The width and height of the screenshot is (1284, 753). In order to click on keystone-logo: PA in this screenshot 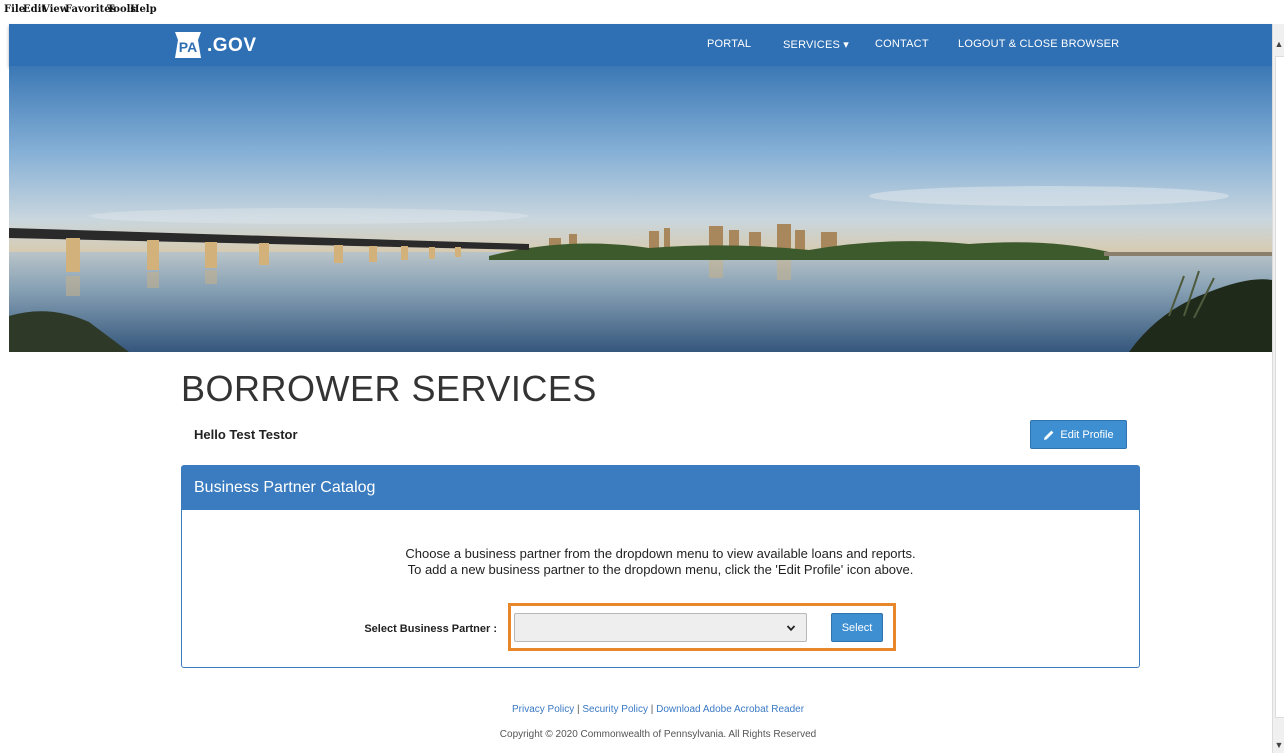, I will do `click(188, 45)`.